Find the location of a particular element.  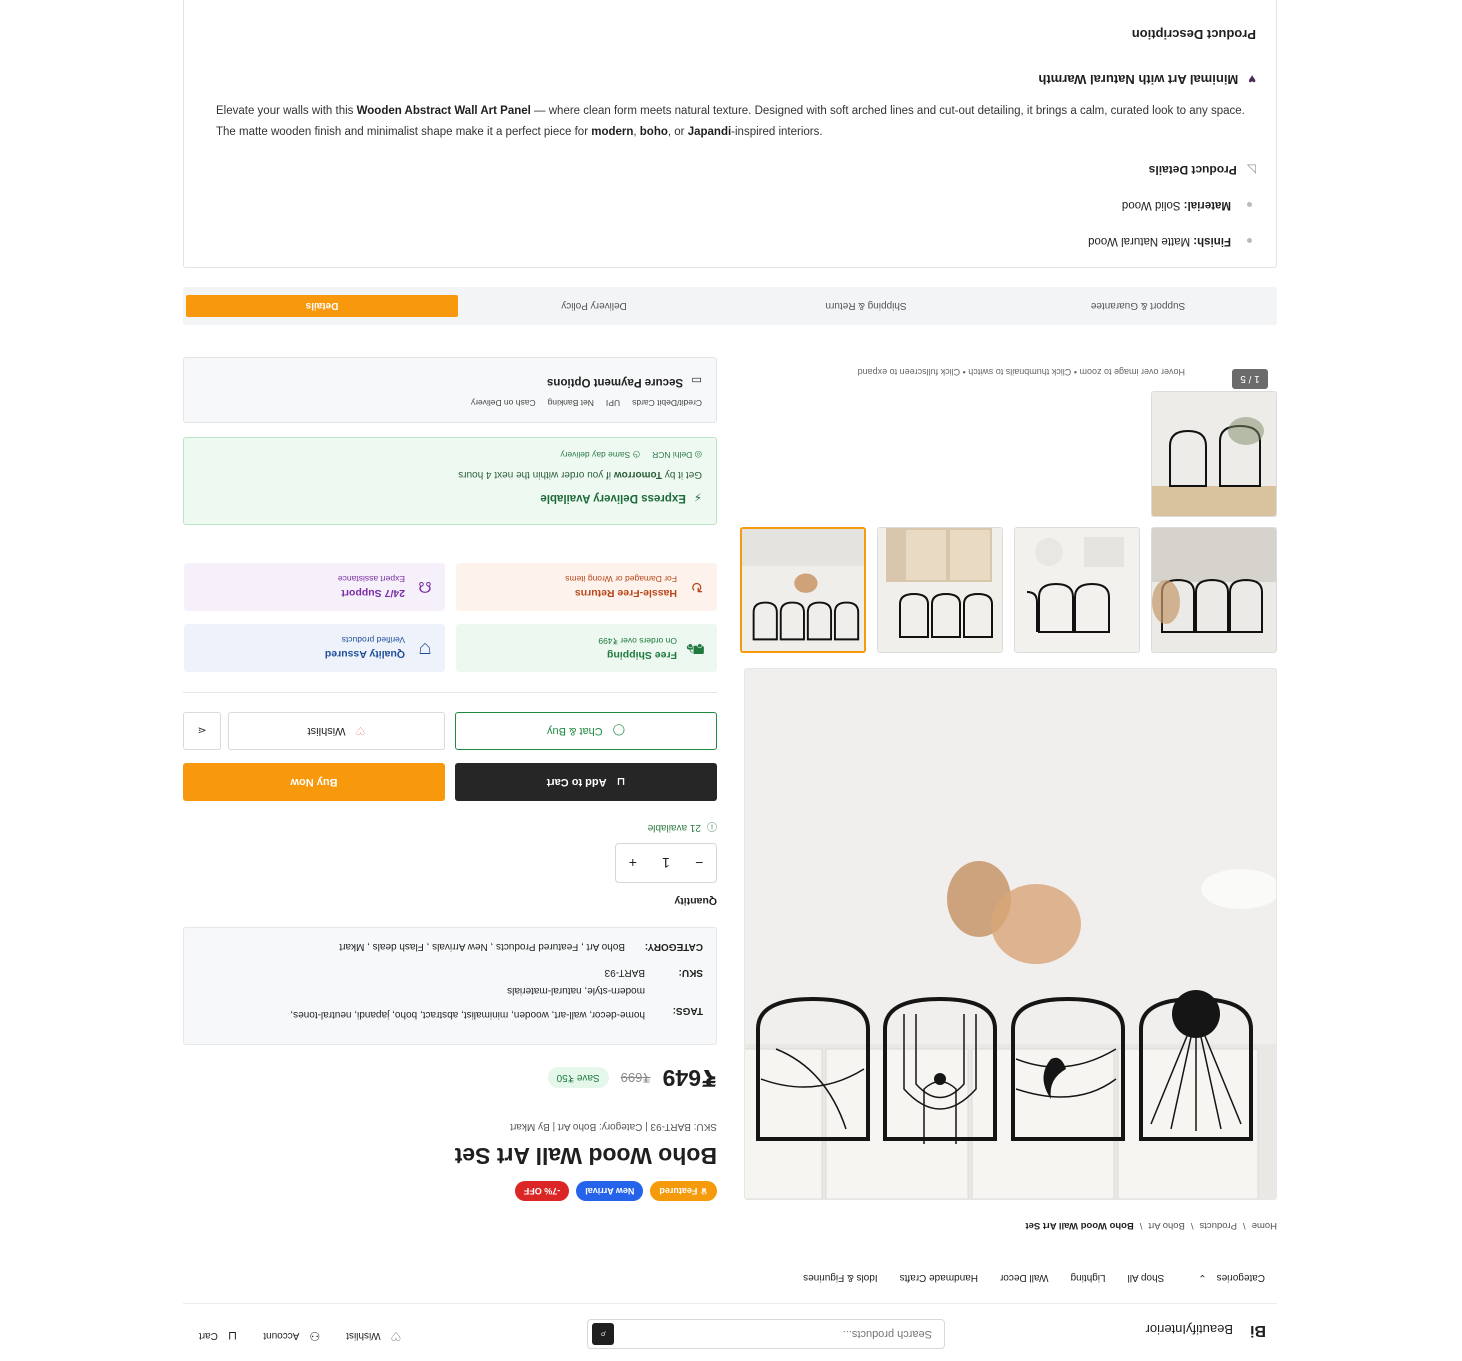

user-icon: ⚇ is located at coordinates (315, 1336).